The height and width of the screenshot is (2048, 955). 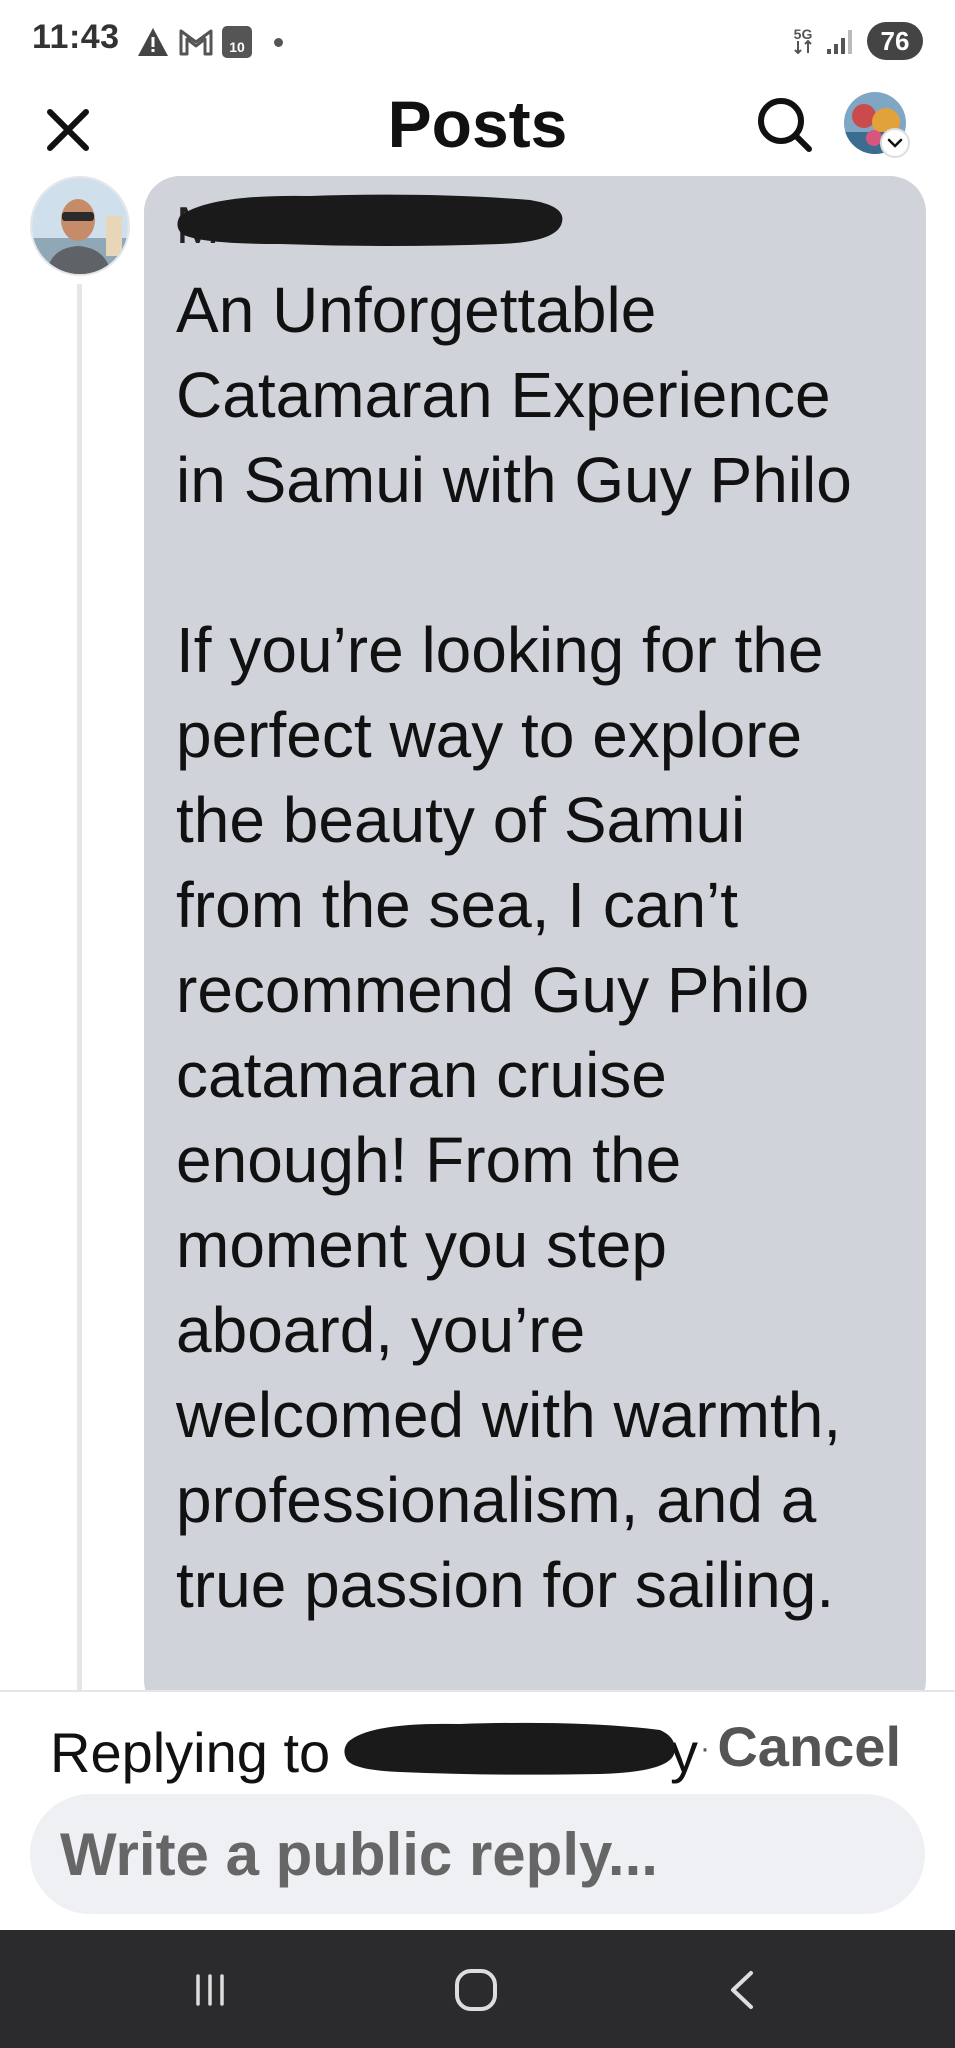 I want to click on replying-to-label: Replying to, so click(x=190, y=1752).